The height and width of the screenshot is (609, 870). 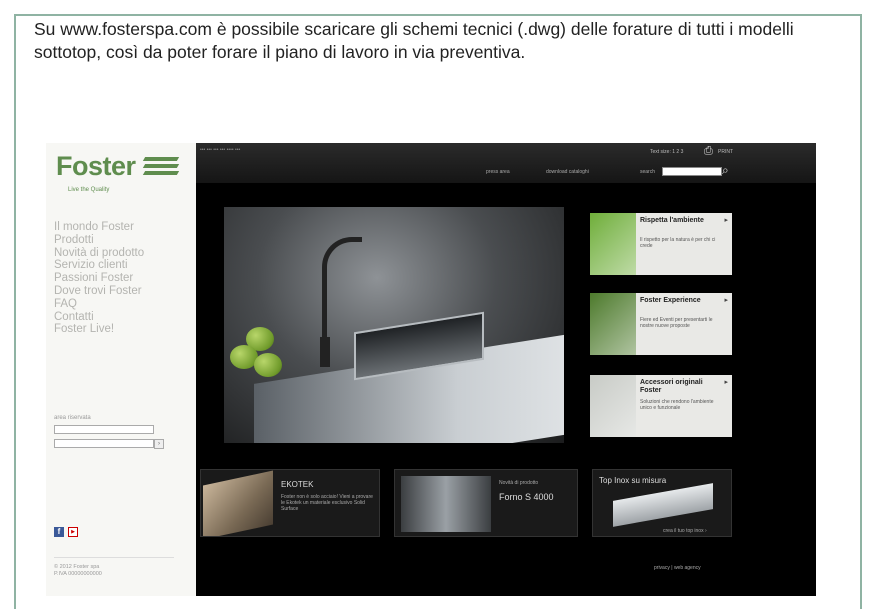 What do you see at coordinates (685, 531) in the screenshot?
I see `top-inox-link: crea il tuo top inox ›` at bounding box center [685, 531].